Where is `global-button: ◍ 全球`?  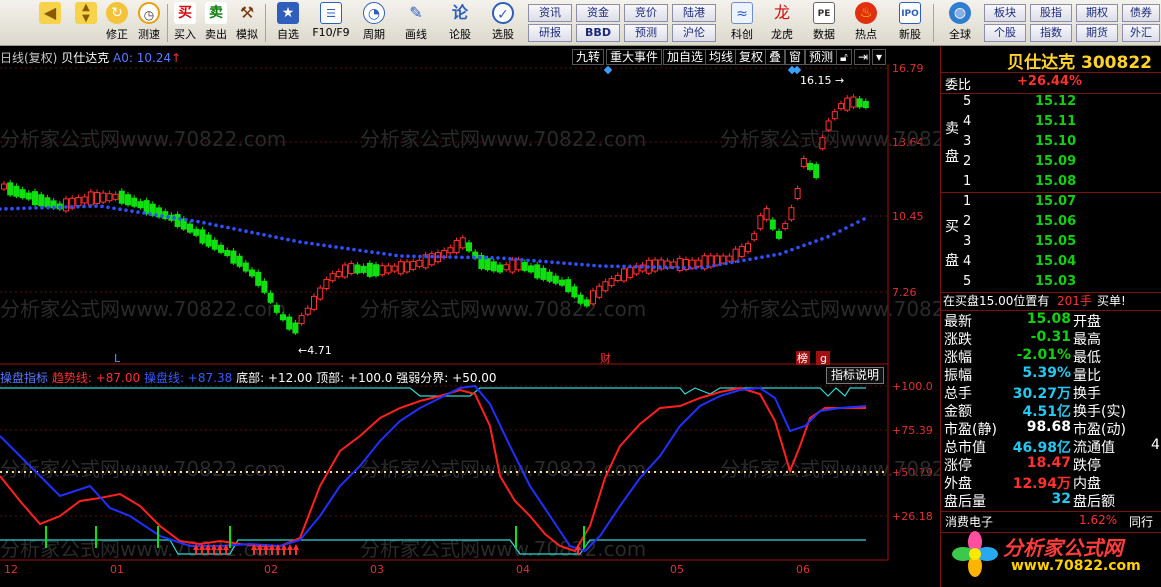
global-button: ◍ 全球 is located at coordinates (960, 23).